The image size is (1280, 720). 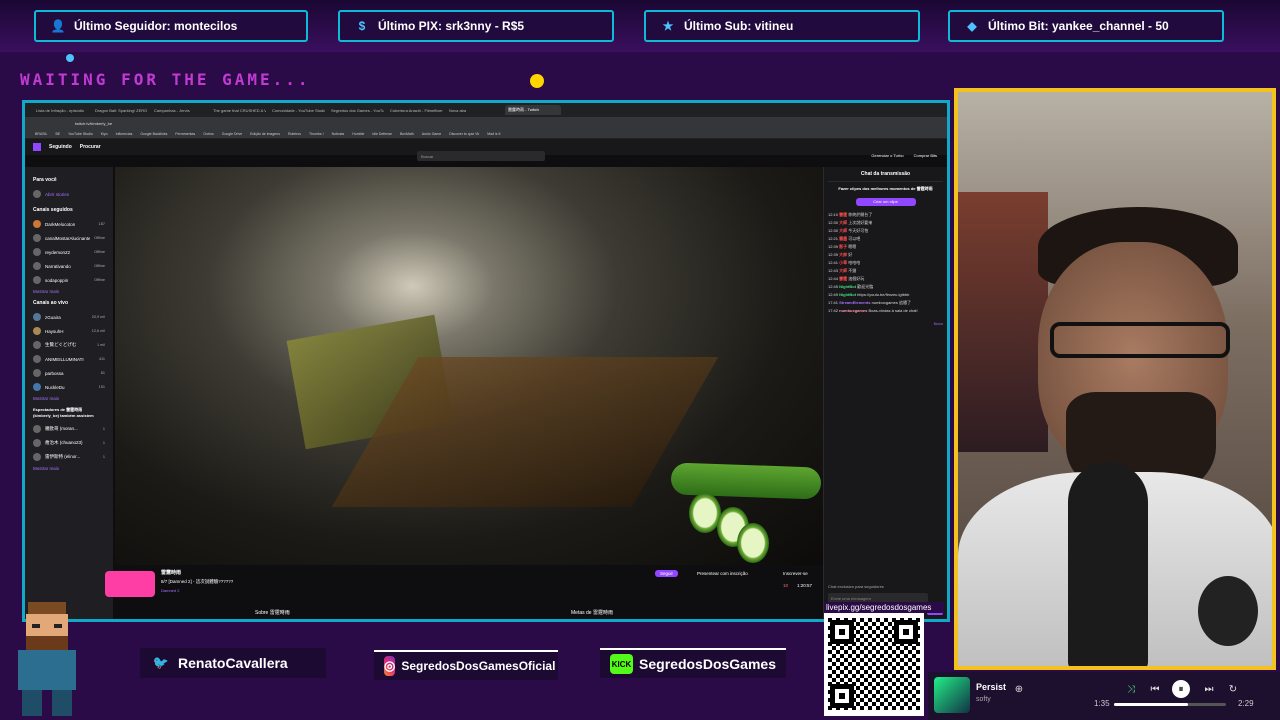 What do you see at coordinates (486, 123) in the screenshot?
I see `address-bar: twitch.tv/kimberly_be` at bounding box center [486, 123].